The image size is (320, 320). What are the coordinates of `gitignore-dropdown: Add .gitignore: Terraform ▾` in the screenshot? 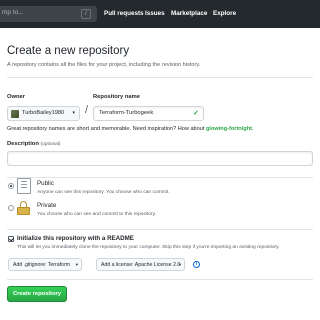 It's located at (45, 264).